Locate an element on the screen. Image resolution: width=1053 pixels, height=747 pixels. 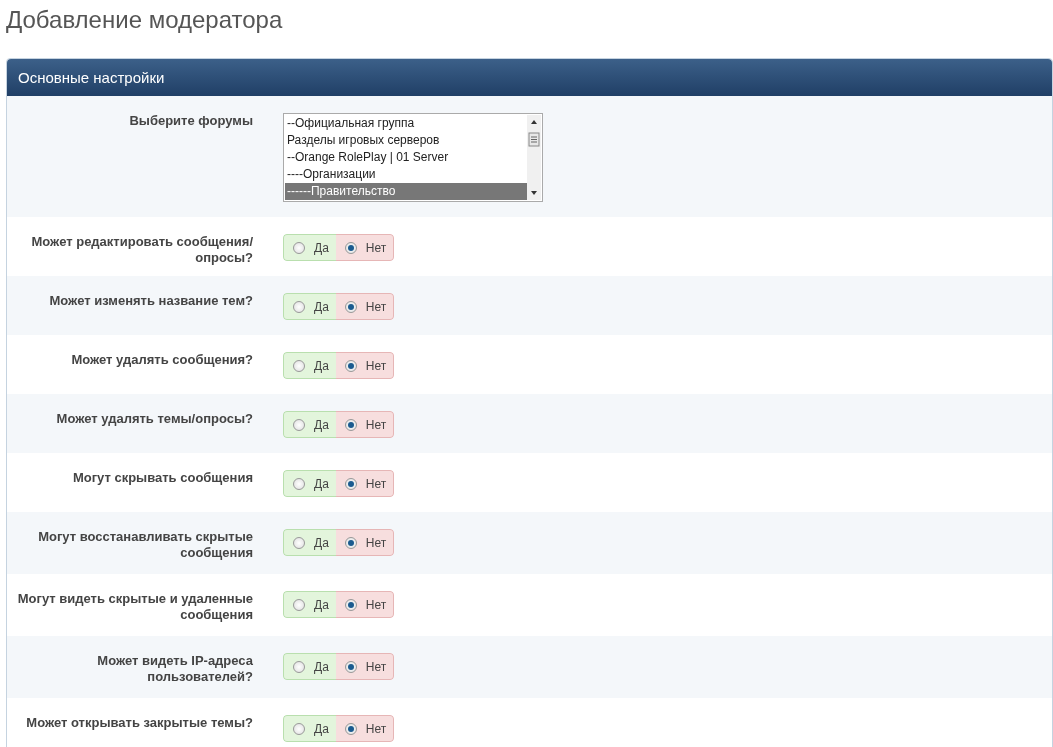
field-label: Может открывать закрытые темы? is located at coordinates (139, 723).